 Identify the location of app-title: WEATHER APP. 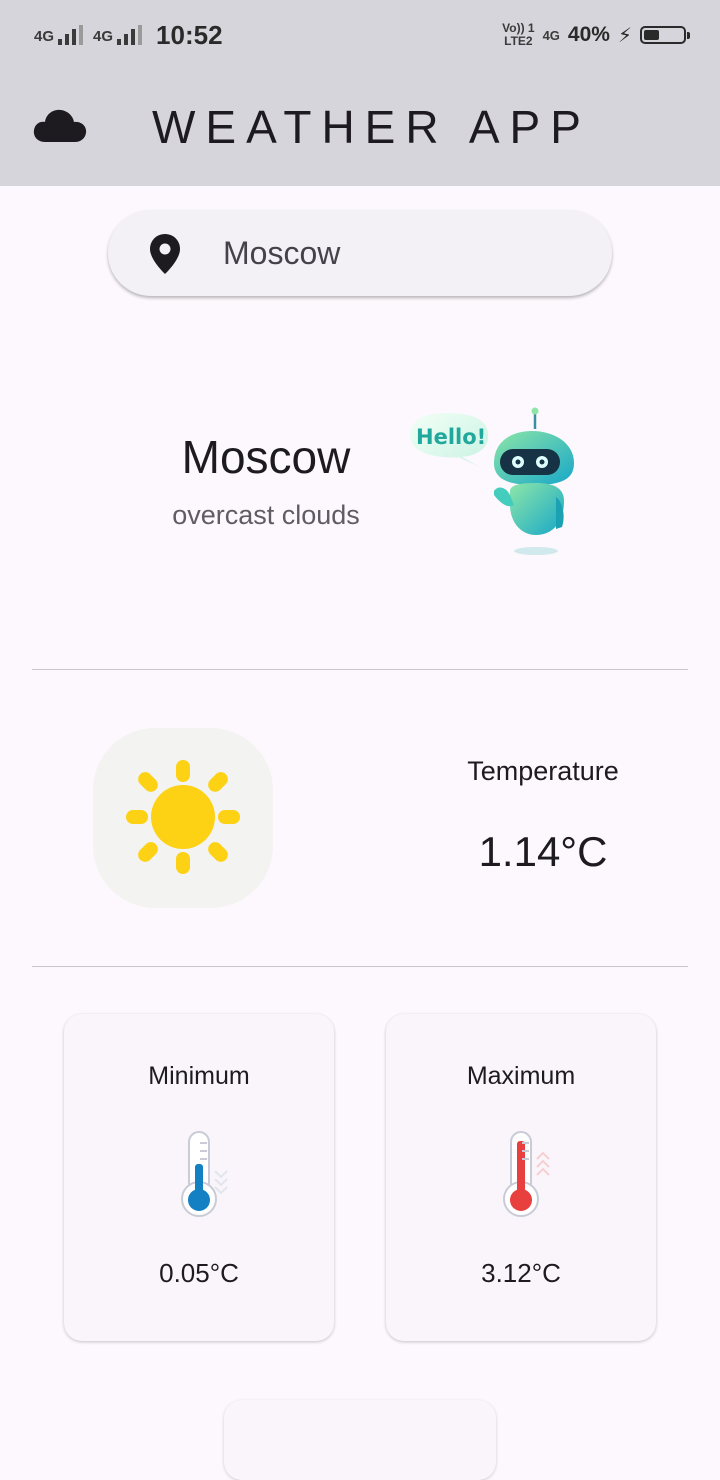
(371, 127).